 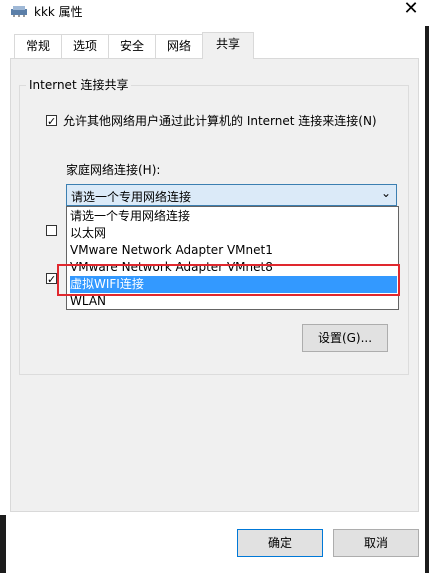 I want to click on tab-sharing: 共享, so click(x=228, y=45).